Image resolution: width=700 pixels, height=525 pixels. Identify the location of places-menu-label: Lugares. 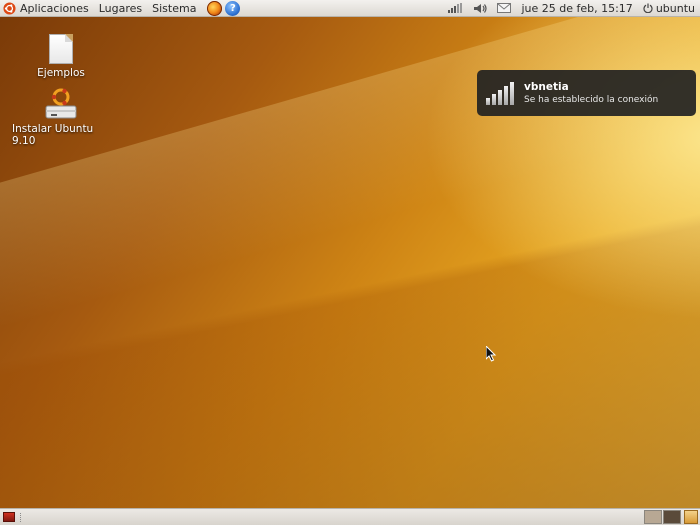
(120, 8).